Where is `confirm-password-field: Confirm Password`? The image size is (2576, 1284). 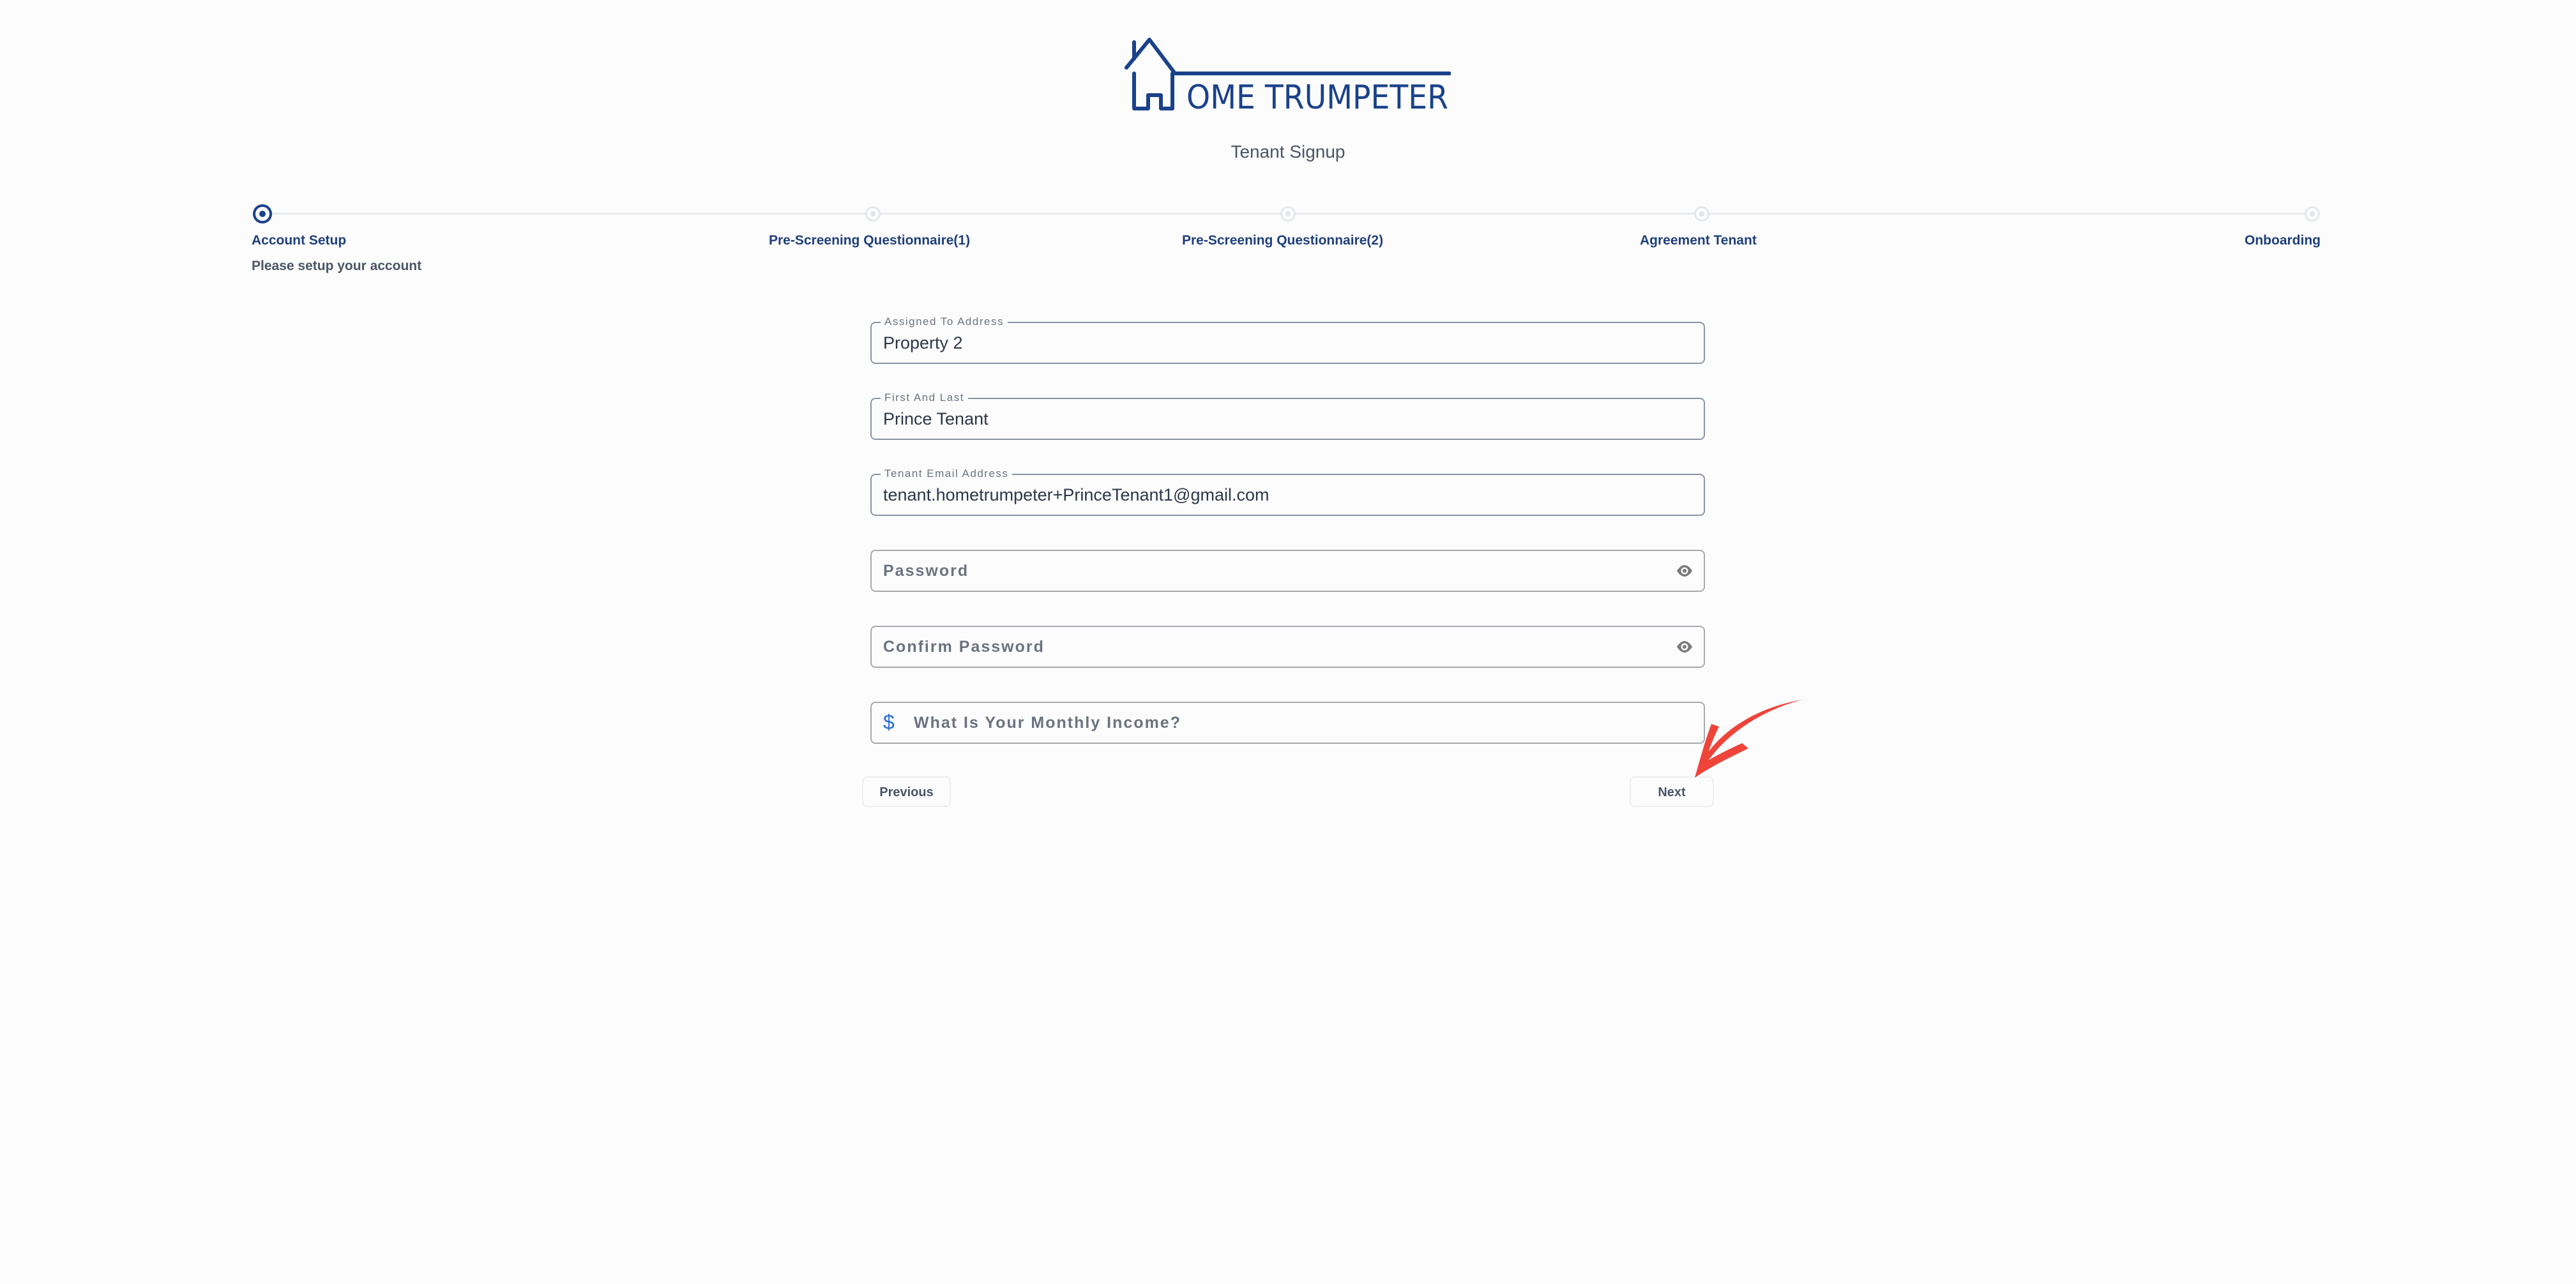
confirm-password-field: Confirm Password is located at coordinates (1287, 647).